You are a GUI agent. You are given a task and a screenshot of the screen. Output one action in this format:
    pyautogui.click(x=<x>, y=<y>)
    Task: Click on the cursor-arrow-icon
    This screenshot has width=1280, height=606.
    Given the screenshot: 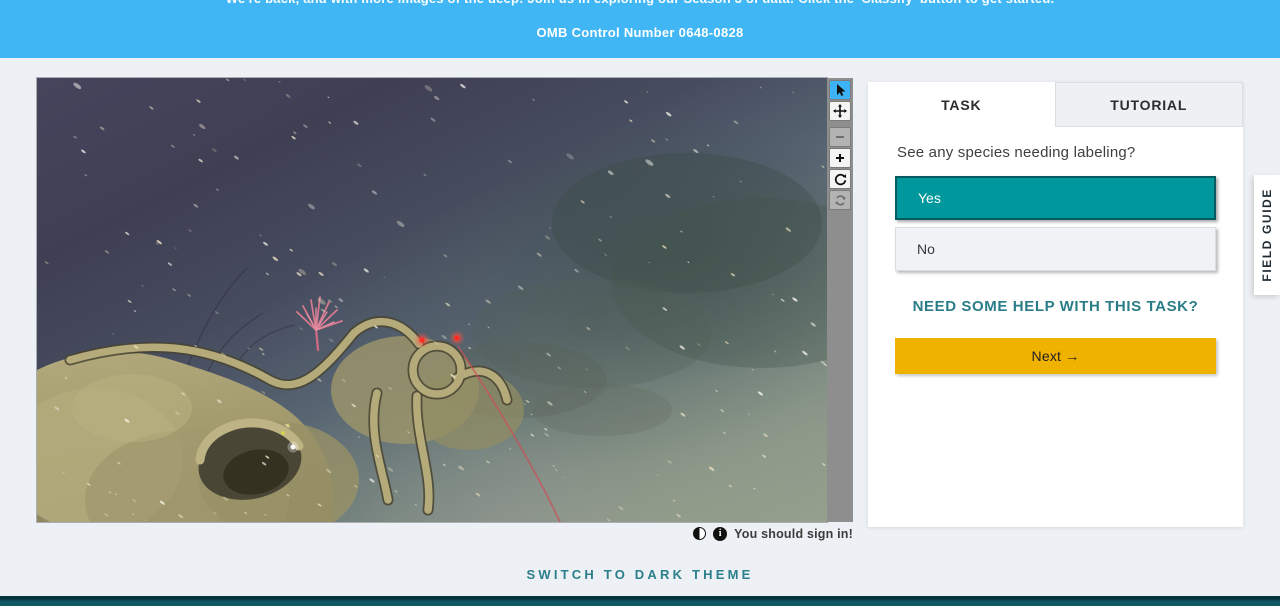 What is the action you would take?
    pyautogui.click(x=841, y=90)
    